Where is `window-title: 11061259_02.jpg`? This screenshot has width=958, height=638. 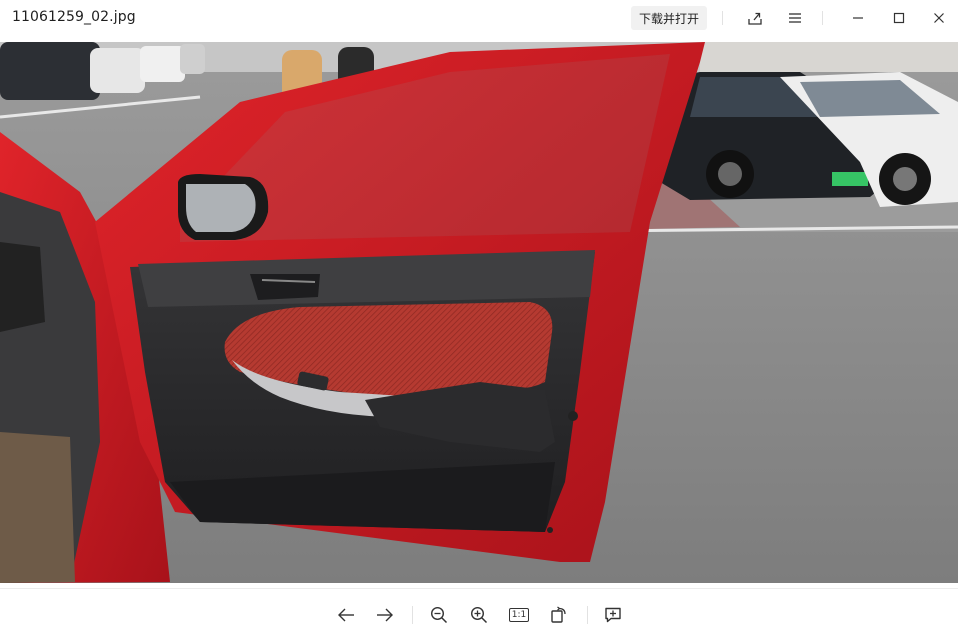 window-title: 11061259_02.jpg is located at coordinates (74, 17).